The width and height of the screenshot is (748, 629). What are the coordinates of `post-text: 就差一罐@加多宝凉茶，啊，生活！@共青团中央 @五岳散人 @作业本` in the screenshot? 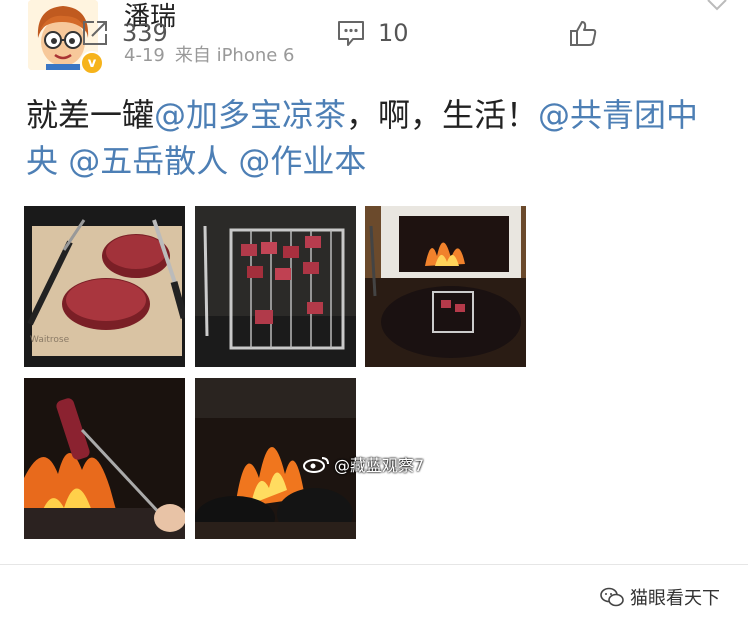 It's located at (376, 138).